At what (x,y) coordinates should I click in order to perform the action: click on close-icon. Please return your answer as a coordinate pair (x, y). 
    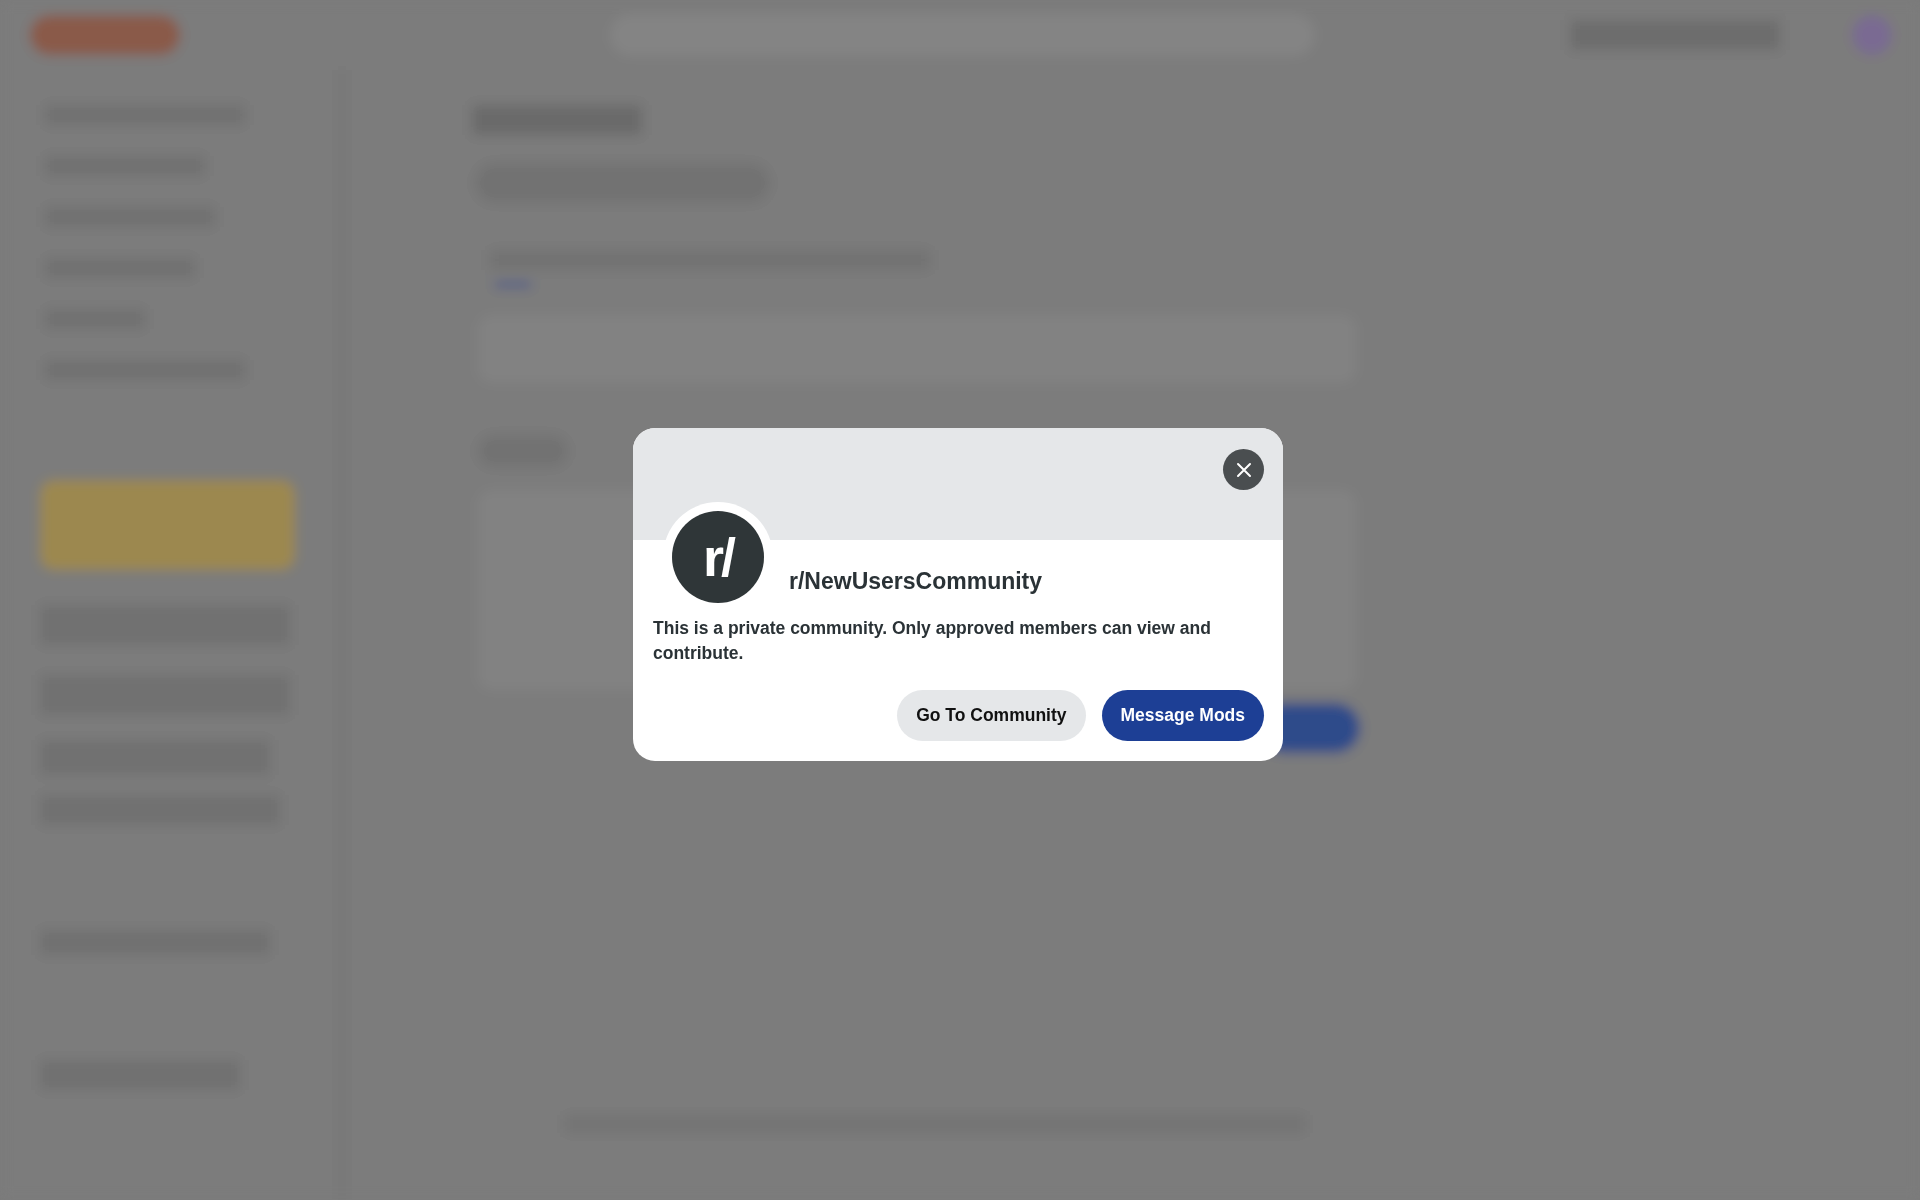
    Looking at the image, I should click on (1243, 469).